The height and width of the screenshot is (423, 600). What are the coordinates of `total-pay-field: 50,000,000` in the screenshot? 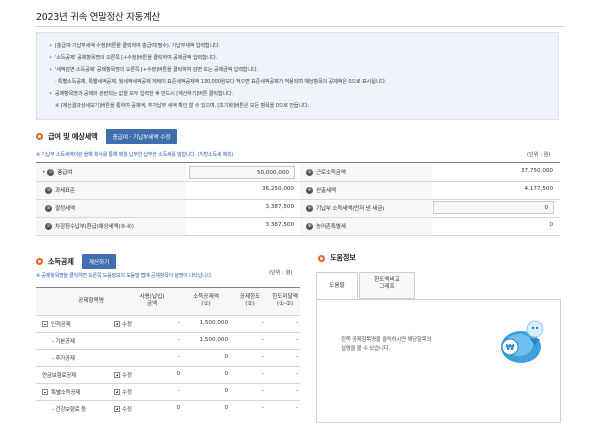 It's located at (242, 172).